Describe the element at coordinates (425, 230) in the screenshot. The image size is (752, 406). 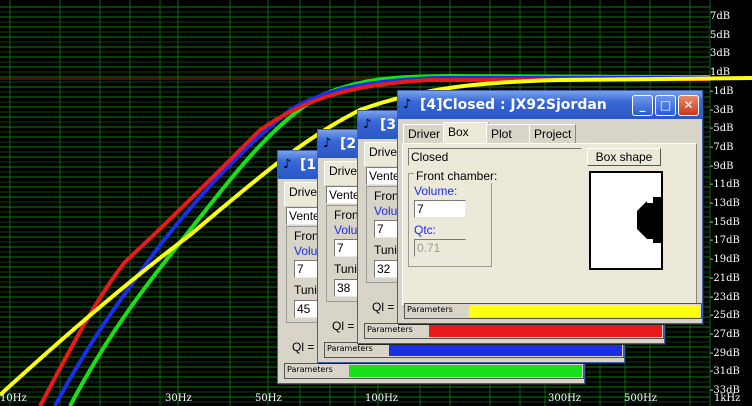
I see `qtc-label: Qtc:` at that location.